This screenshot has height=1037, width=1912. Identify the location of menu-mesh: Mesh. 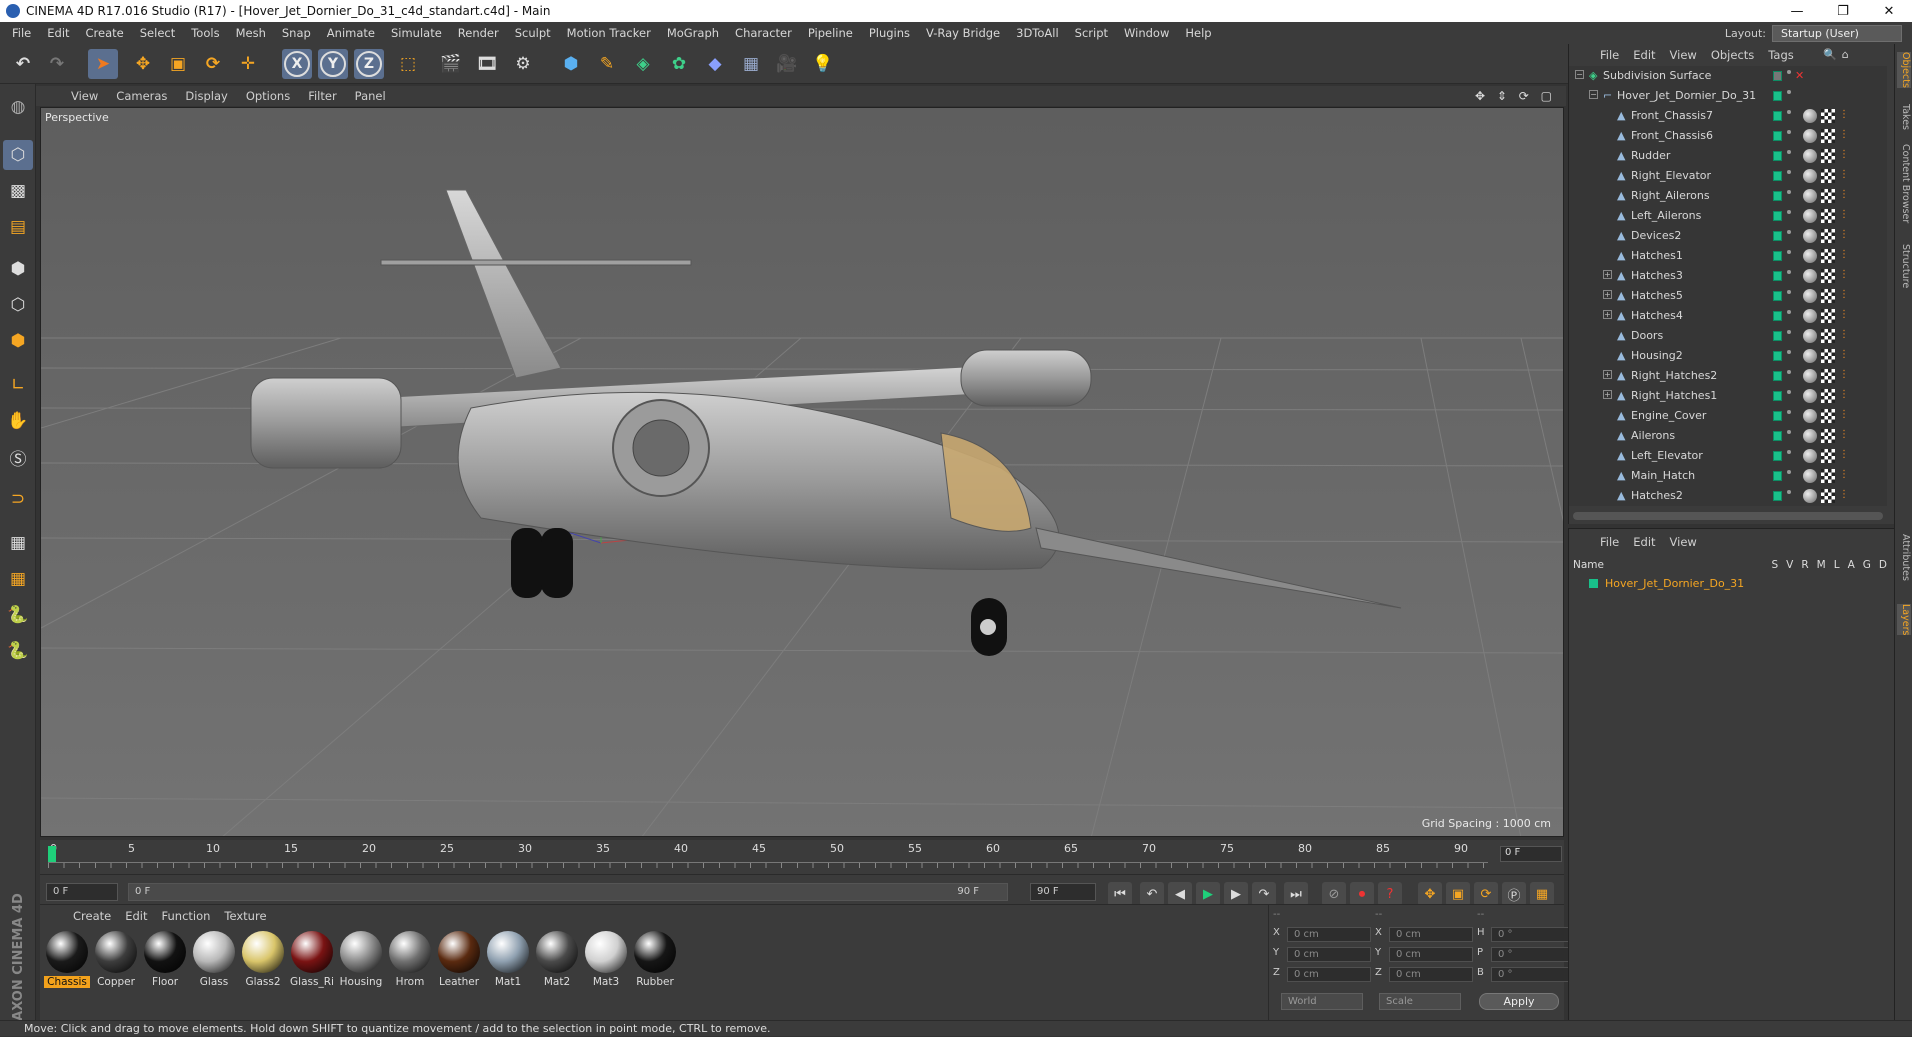
(251, 33).